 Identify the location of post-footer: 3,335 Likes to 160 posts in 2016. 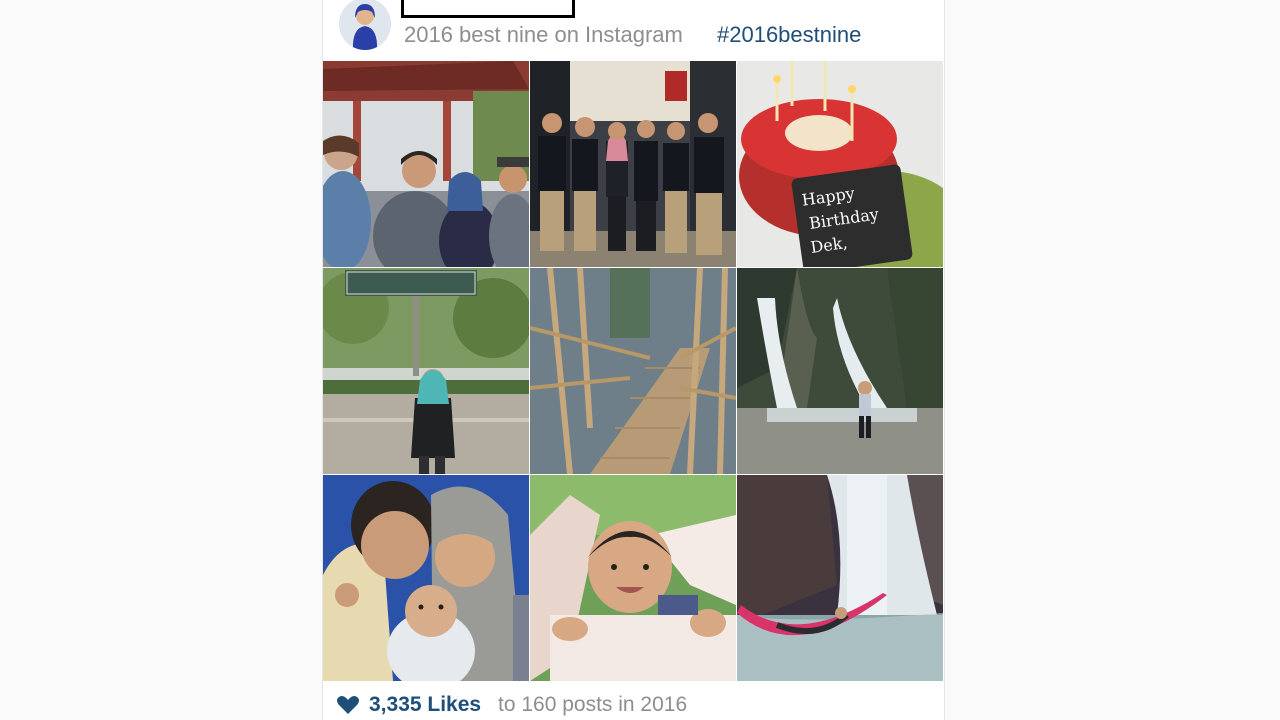
(633, 701).